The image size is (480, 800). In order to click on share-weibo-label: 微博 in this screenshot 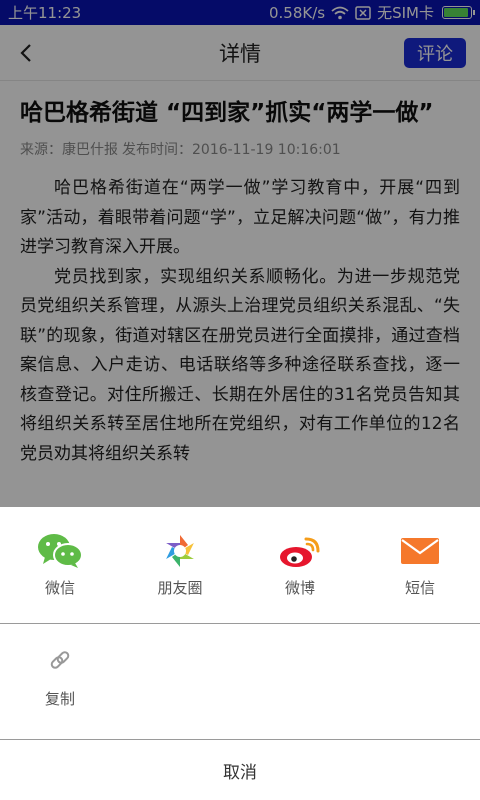, I will do `click(299, 588)`.